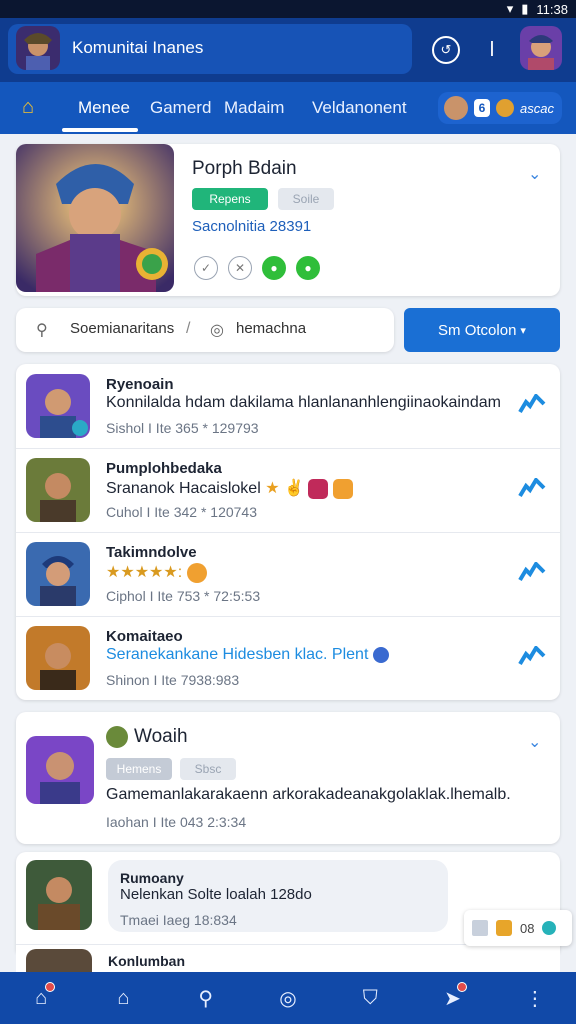  Describe the element at coordinates (182, 428) in the screenshot. I see `item-meta: Sishol I Ite 365 * 129793` at that location.